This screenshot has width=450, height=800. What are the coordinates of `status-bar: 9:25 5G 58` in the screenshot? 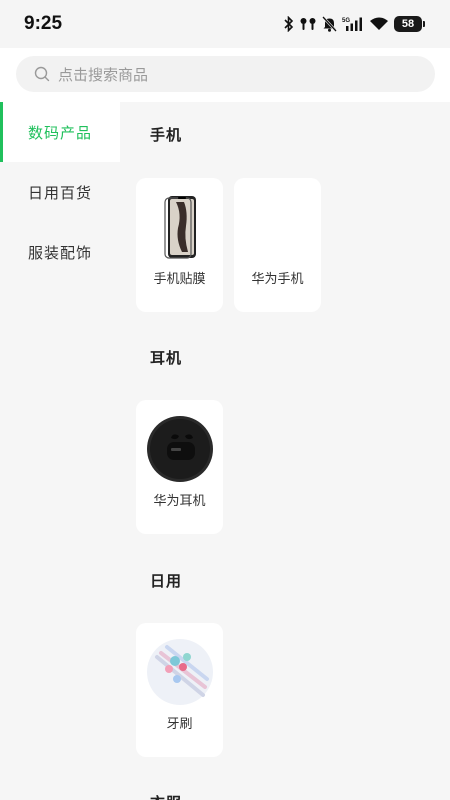 It's located at (225, 24).